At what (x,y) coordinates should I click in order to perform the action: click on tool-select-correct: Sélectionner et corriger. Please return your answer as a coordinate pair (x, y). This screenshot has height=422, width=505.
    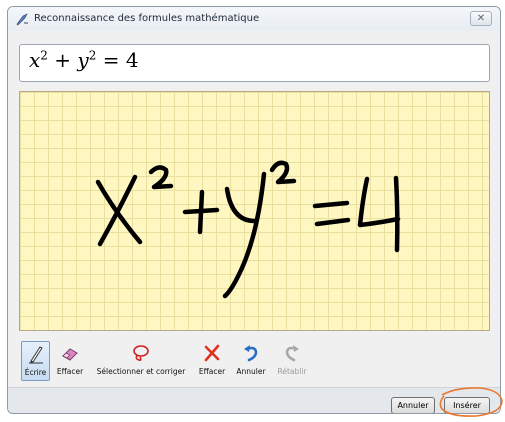
    Looking at the image, I should click on (141, 361).